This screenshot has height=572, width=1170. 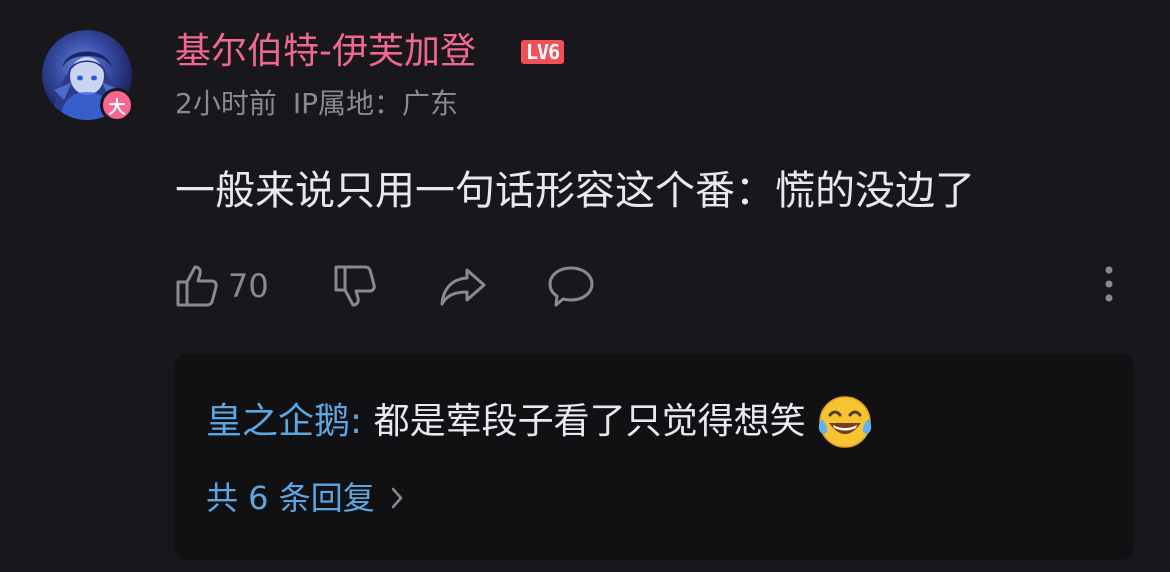 I want to click on share-button, so click(x=463, y=286).